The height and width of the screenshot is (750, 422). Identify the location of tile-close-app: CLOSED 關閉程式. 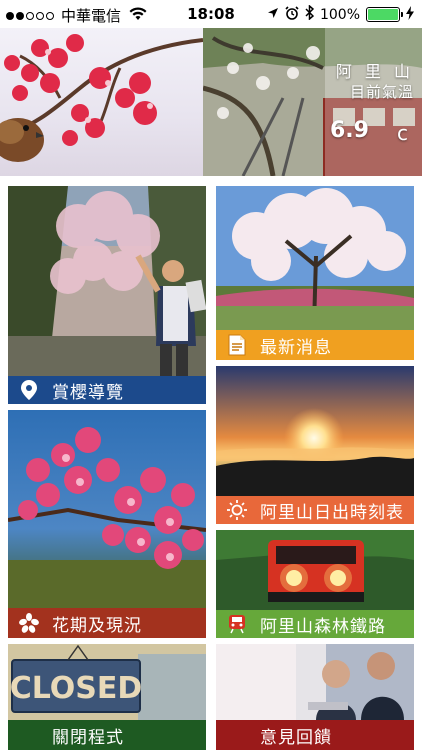
(107, 697).